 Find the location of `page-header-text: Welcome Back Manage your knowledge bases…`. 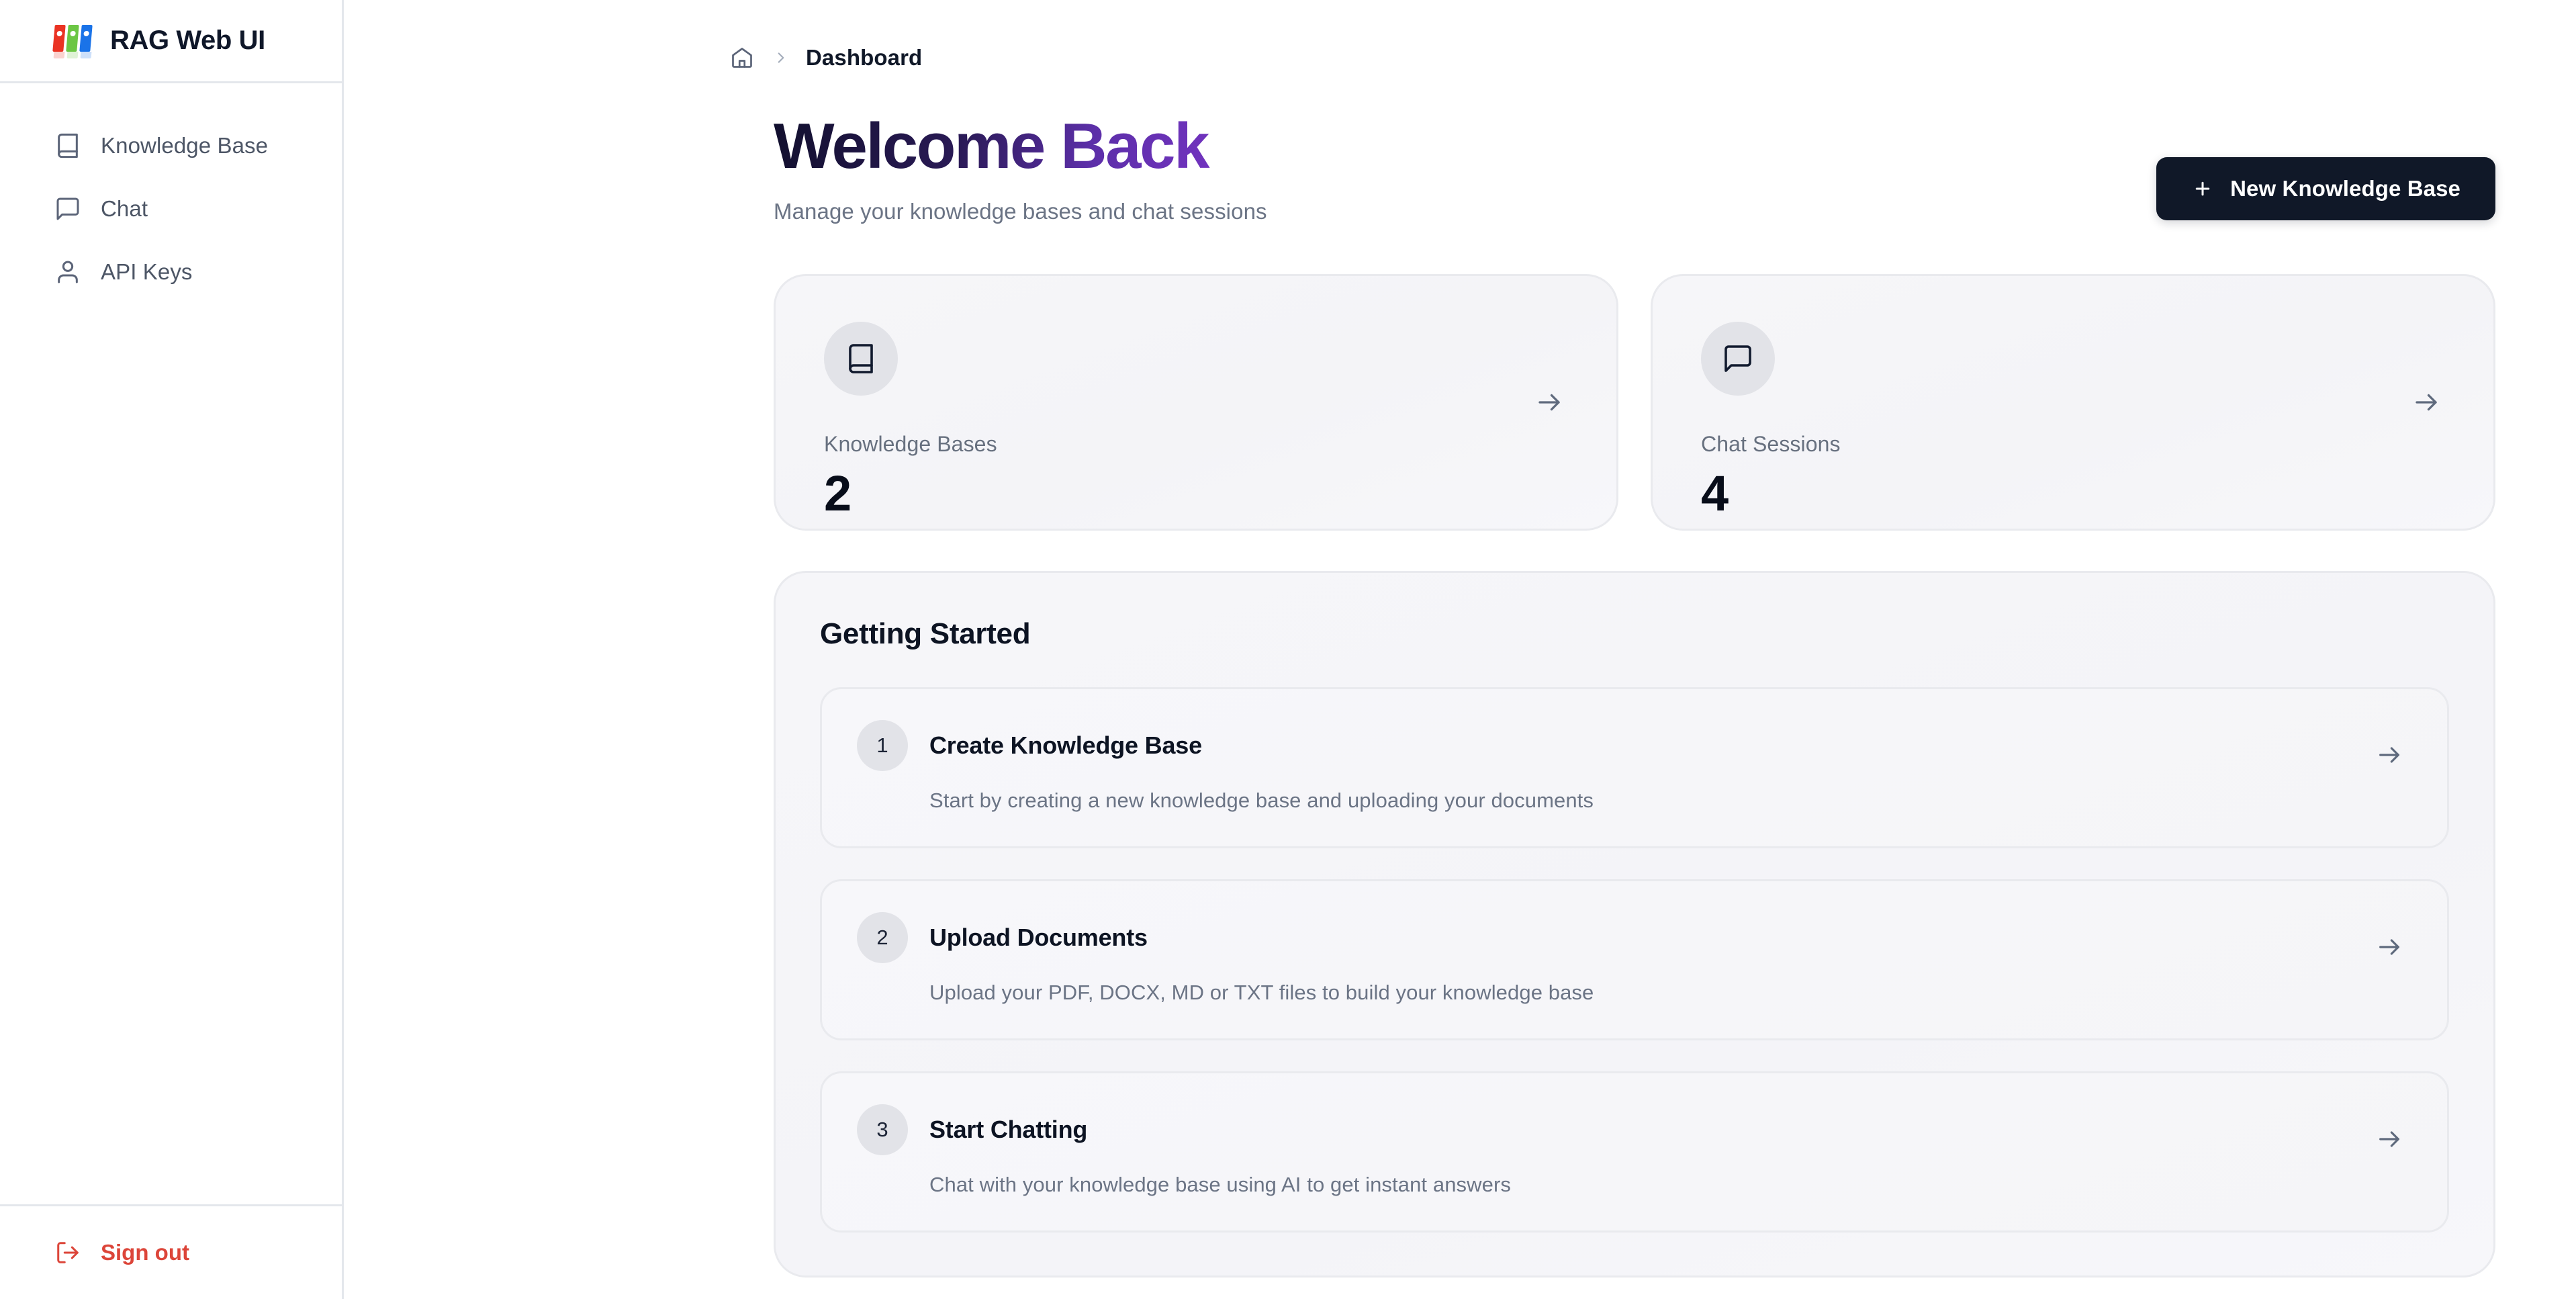

page-header-text: Welcome Back Manage your knowledge bases… is located at coordinates (1020, 169).